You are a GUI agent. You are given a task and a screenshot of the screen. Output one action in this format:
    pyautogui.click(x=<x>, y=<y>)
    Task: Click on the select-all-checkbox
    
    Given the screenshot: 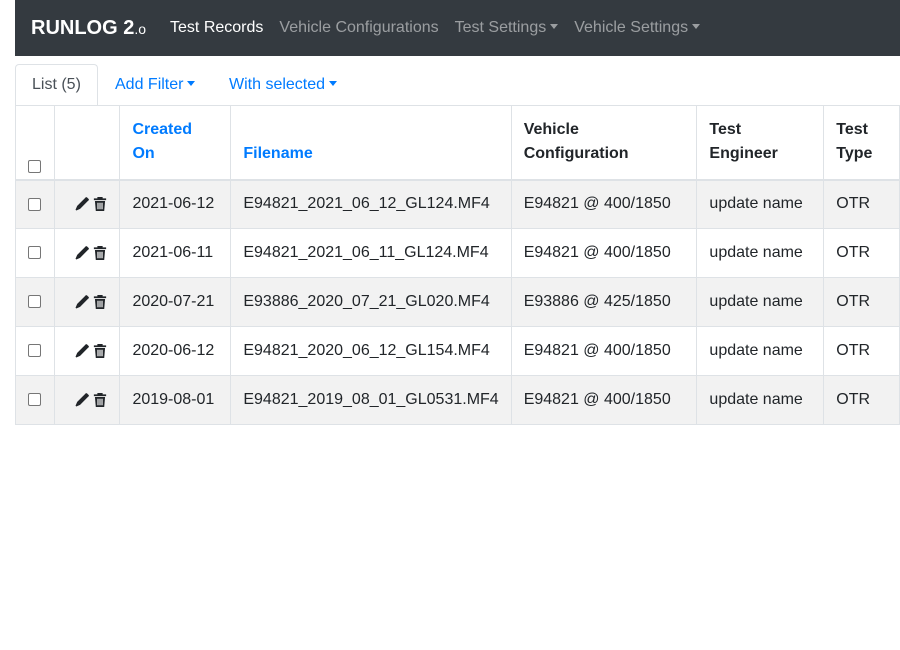 What is the action you would take?
    pyautogui.click(x=35, y=166)
    